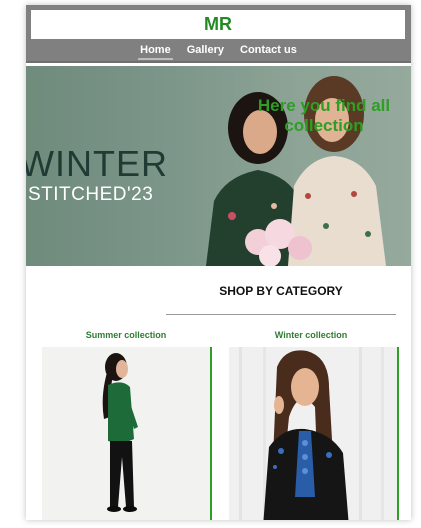  What do you see at coordinates (268, 50) in the screenshot?
I see `nav-contact-link: Contact us` at bounding box center [268, 50].